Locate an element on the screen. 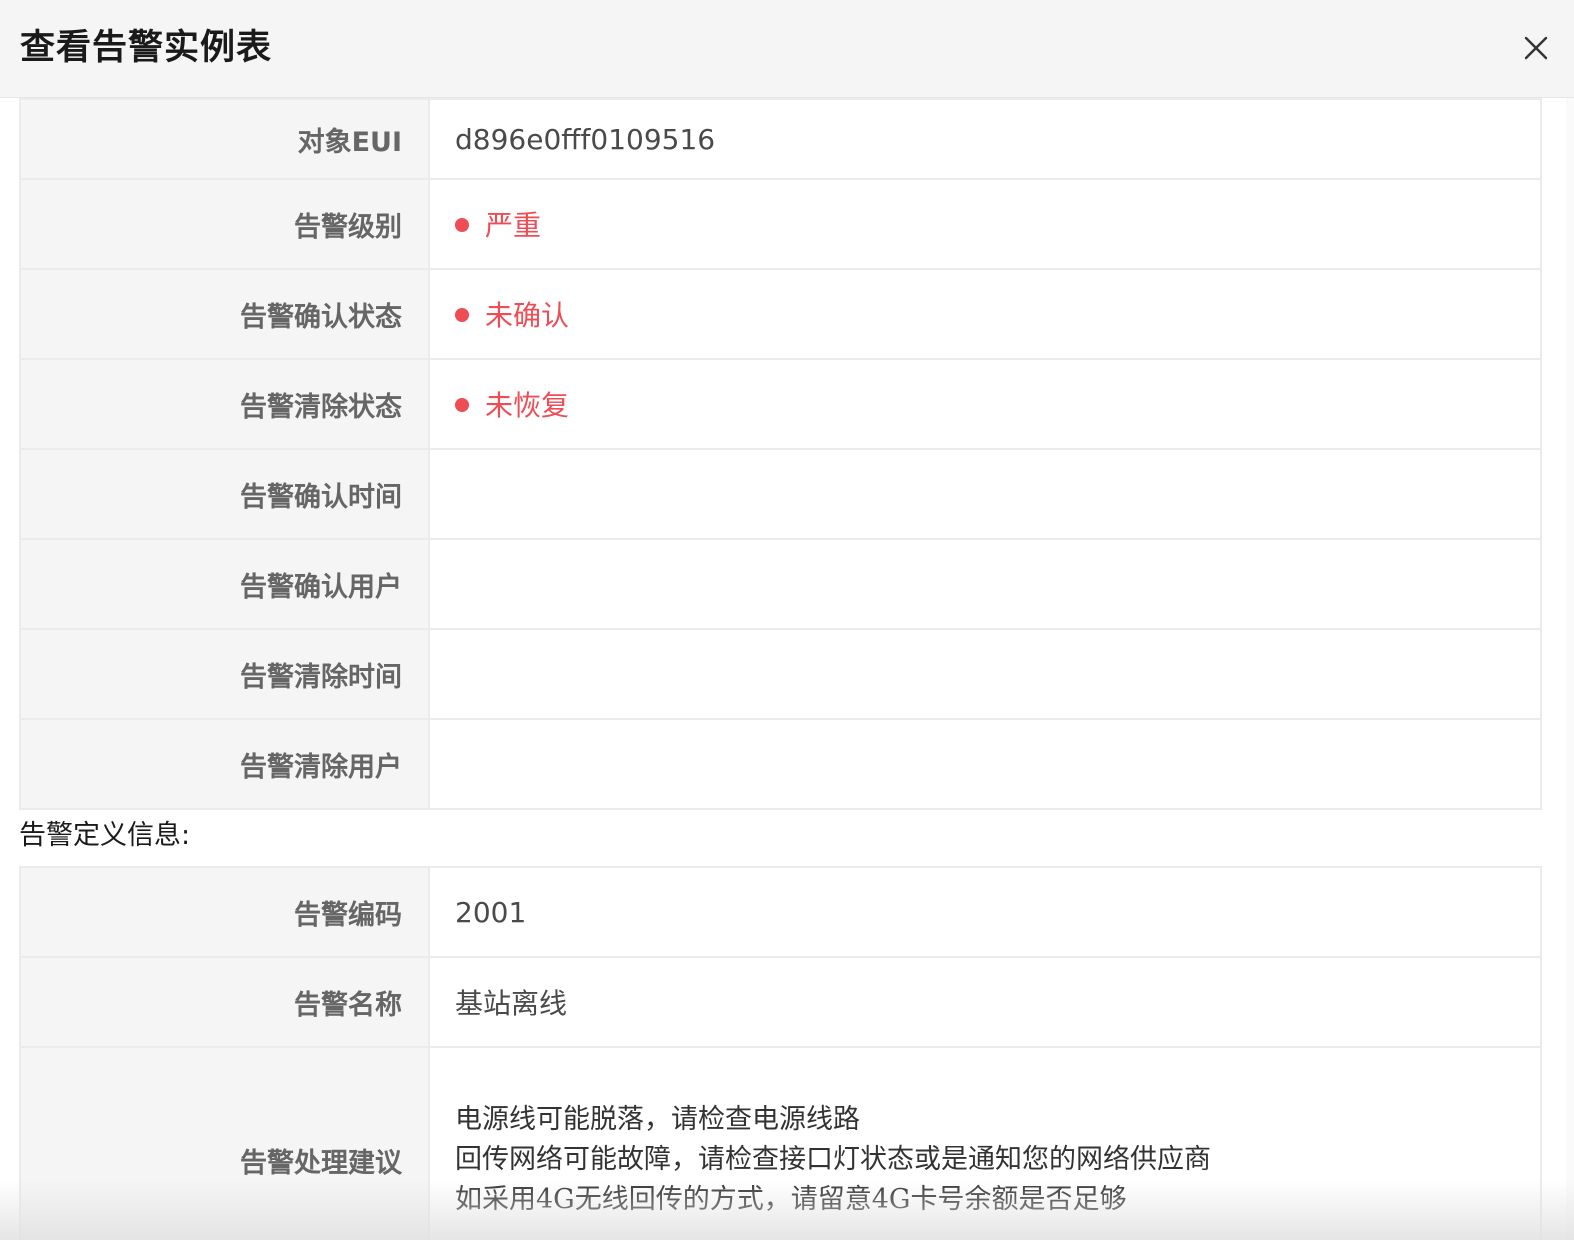  table-row: 告警清除状态 未恢复 is located at coordinates (780, 404).